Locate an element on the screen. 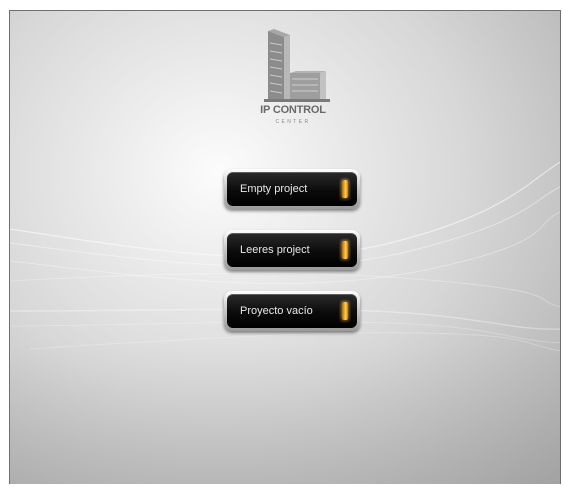 The image size is (563, 486). button-label: Empty project is located at coordinates (274, 189).